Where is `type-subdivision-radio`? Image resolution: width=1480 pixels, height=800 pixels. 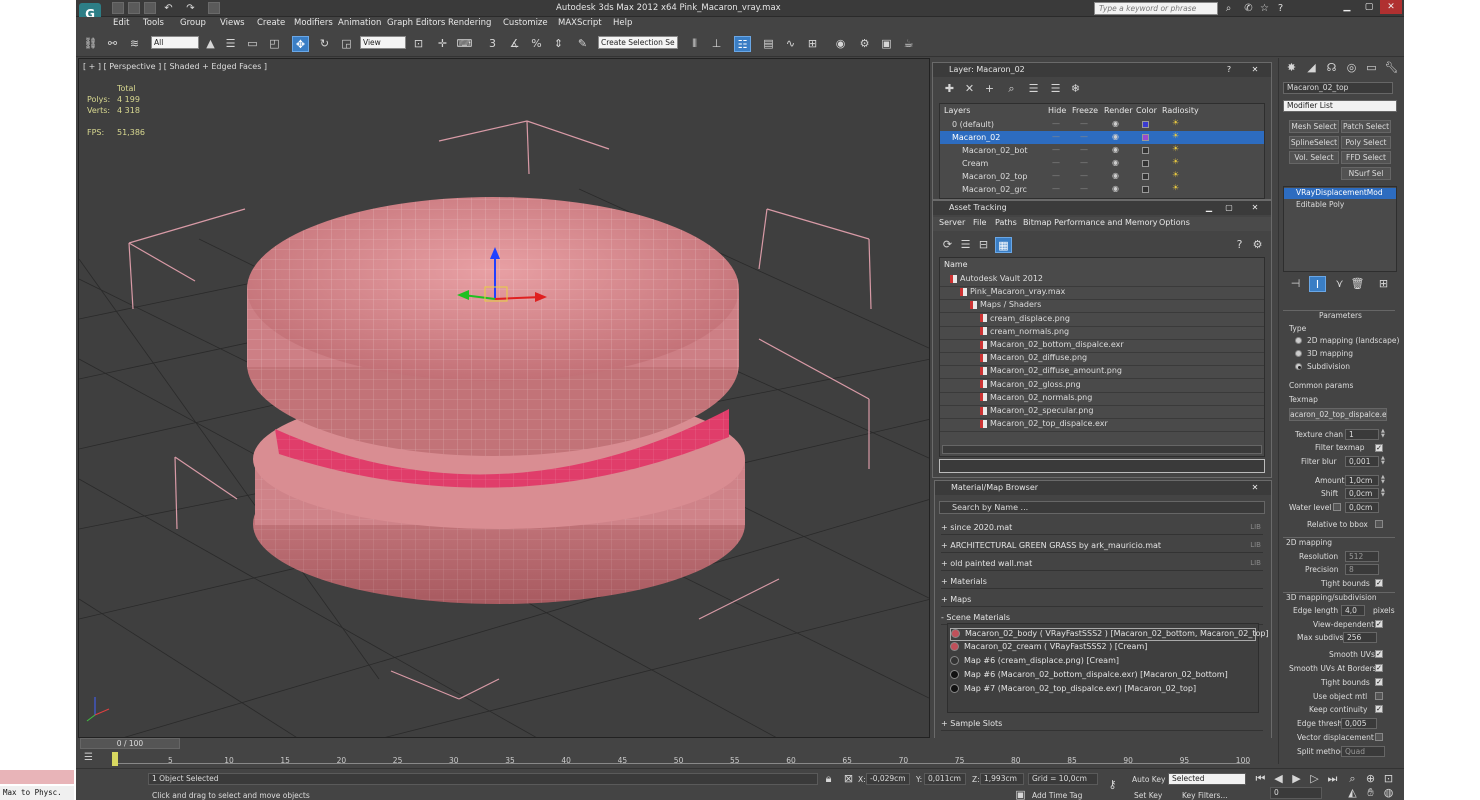 type-subdivision-radio is located at coordinates (1298, 366).